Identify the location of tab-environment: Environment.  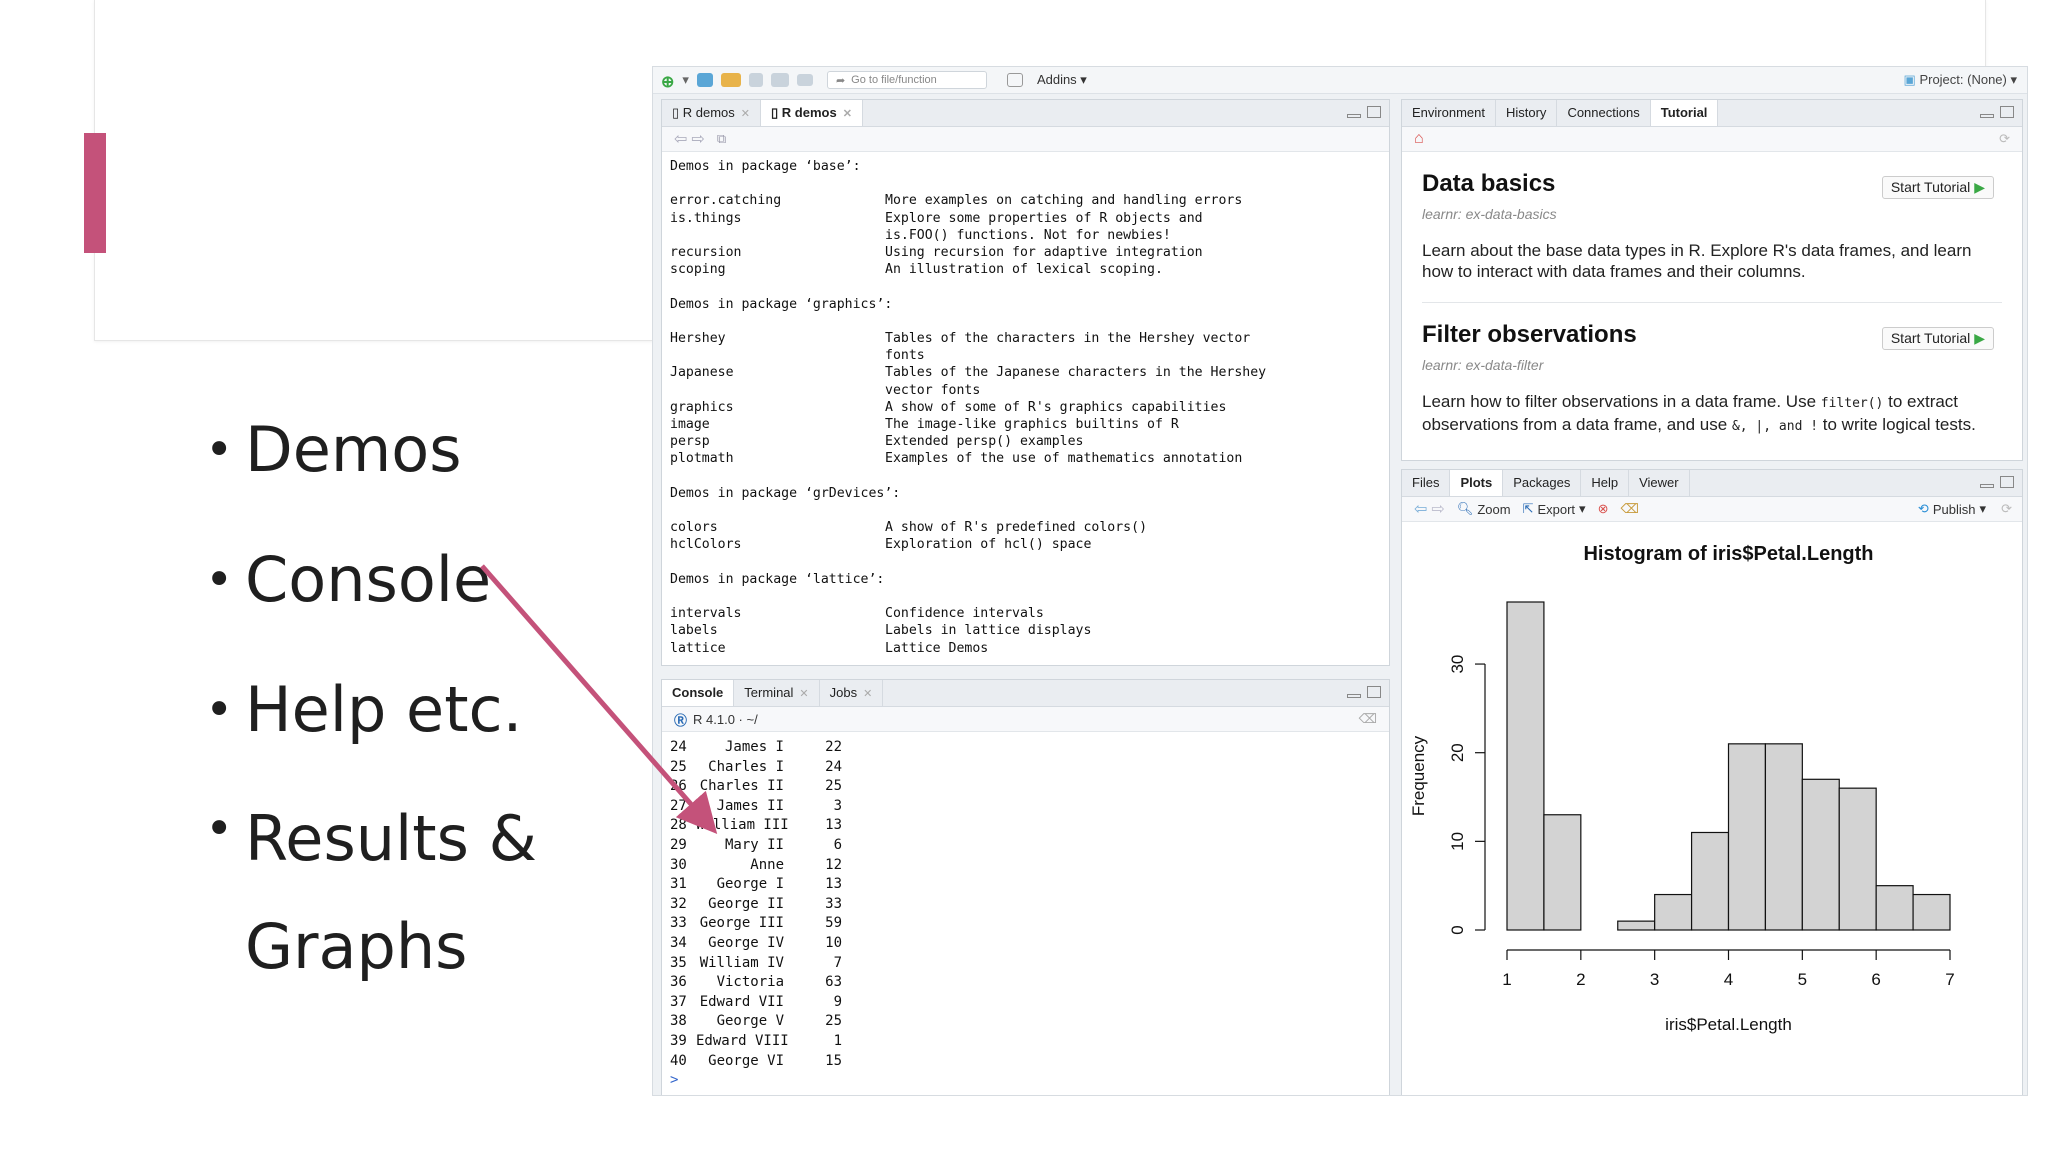
(1449, 113).